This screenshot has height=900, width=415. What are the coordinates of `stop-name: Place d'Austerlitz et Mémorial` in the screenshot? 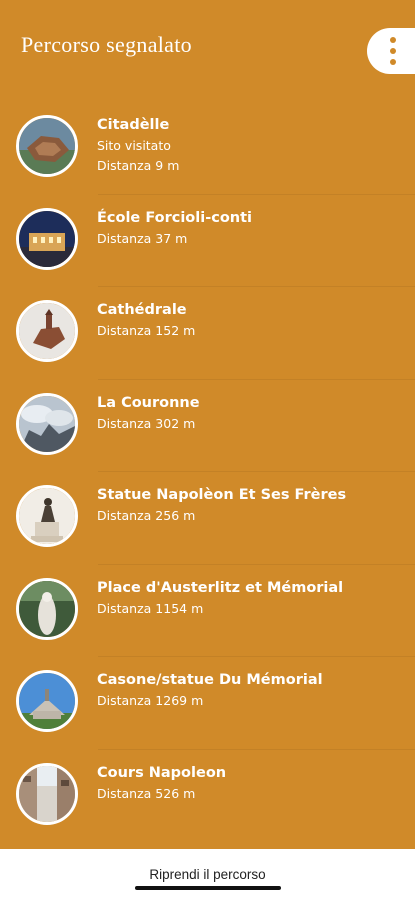 It's located at (220, 587).